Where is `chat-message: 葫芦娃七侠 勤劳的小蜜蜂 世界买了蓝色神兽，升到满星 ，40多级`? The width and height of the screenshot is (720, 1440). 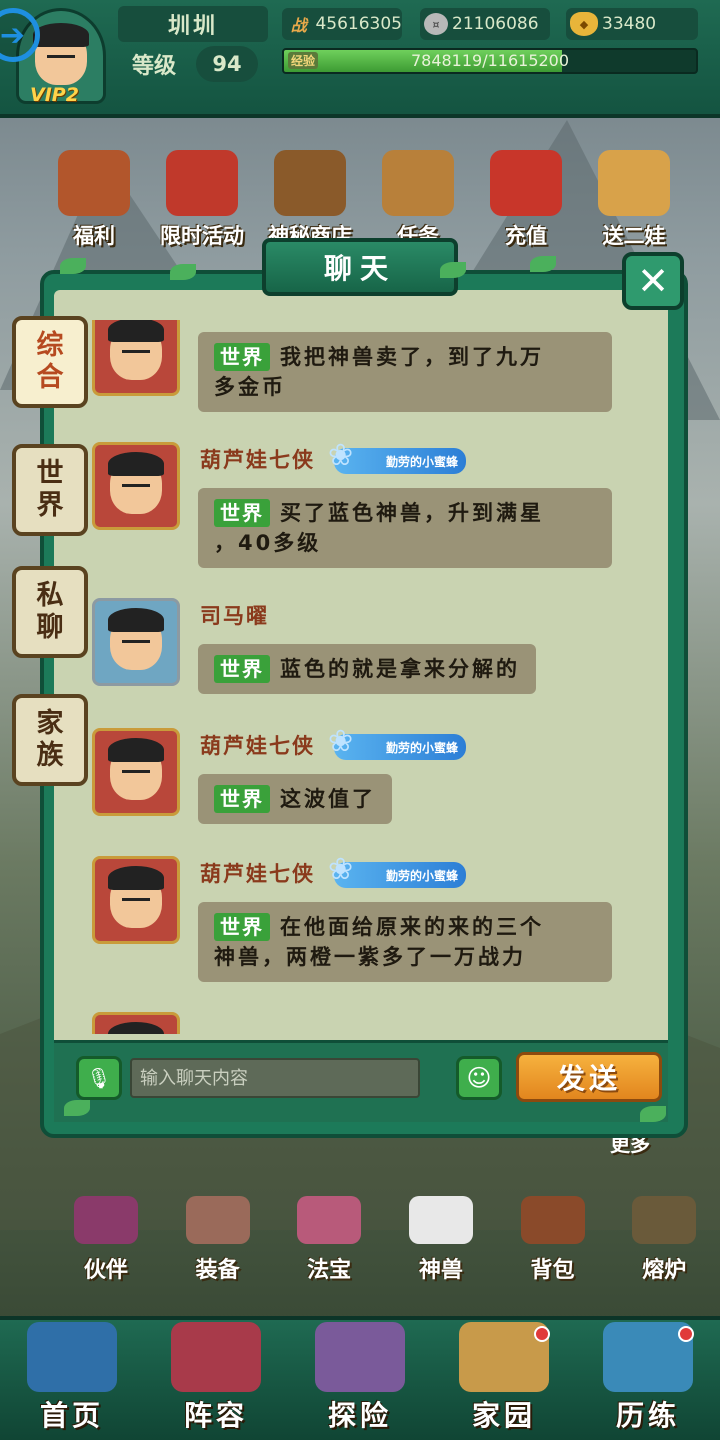
chat-message: 葫芦娃七侠 勤劳的小蜜蜂 世界买了蓝色神兽，升到满星 ，40多级 is located at coordinates (372, 507).